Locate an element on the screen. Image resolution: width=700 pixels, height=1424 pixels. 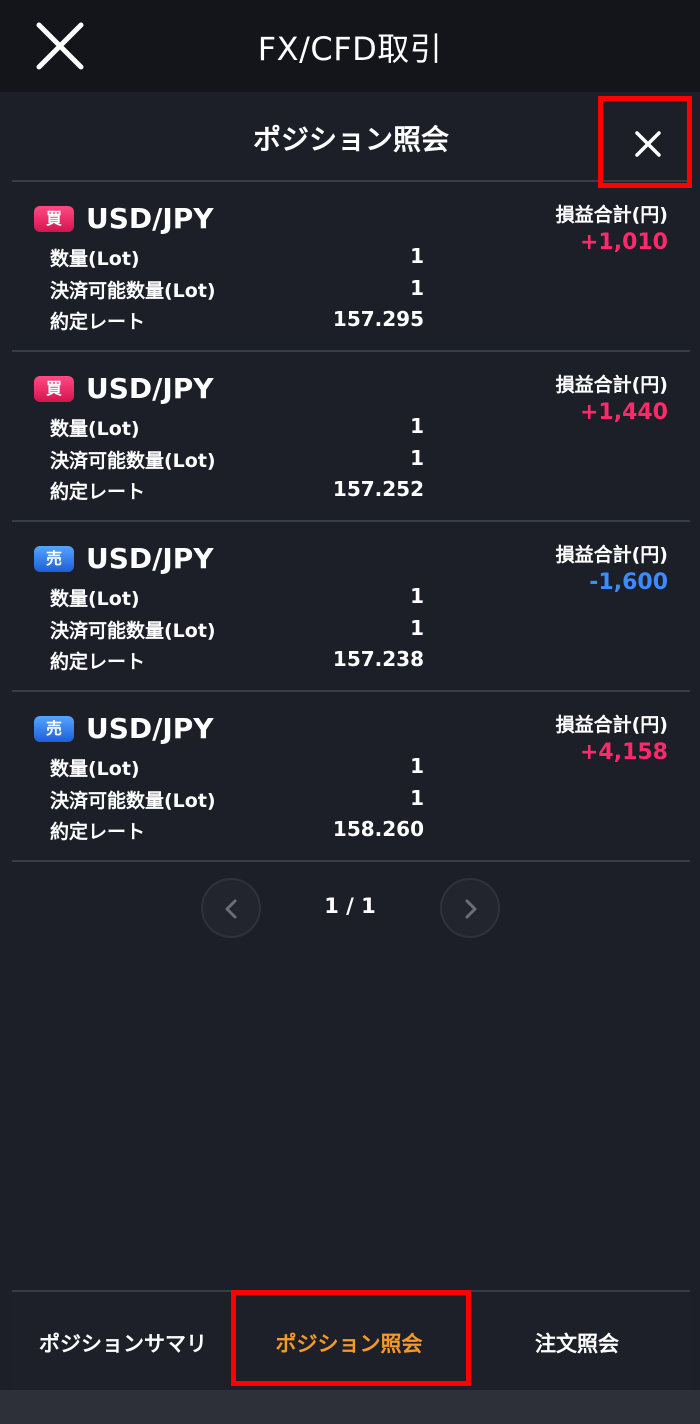
app-title: FX/CFD取引 is located at coordinates (350, 49).